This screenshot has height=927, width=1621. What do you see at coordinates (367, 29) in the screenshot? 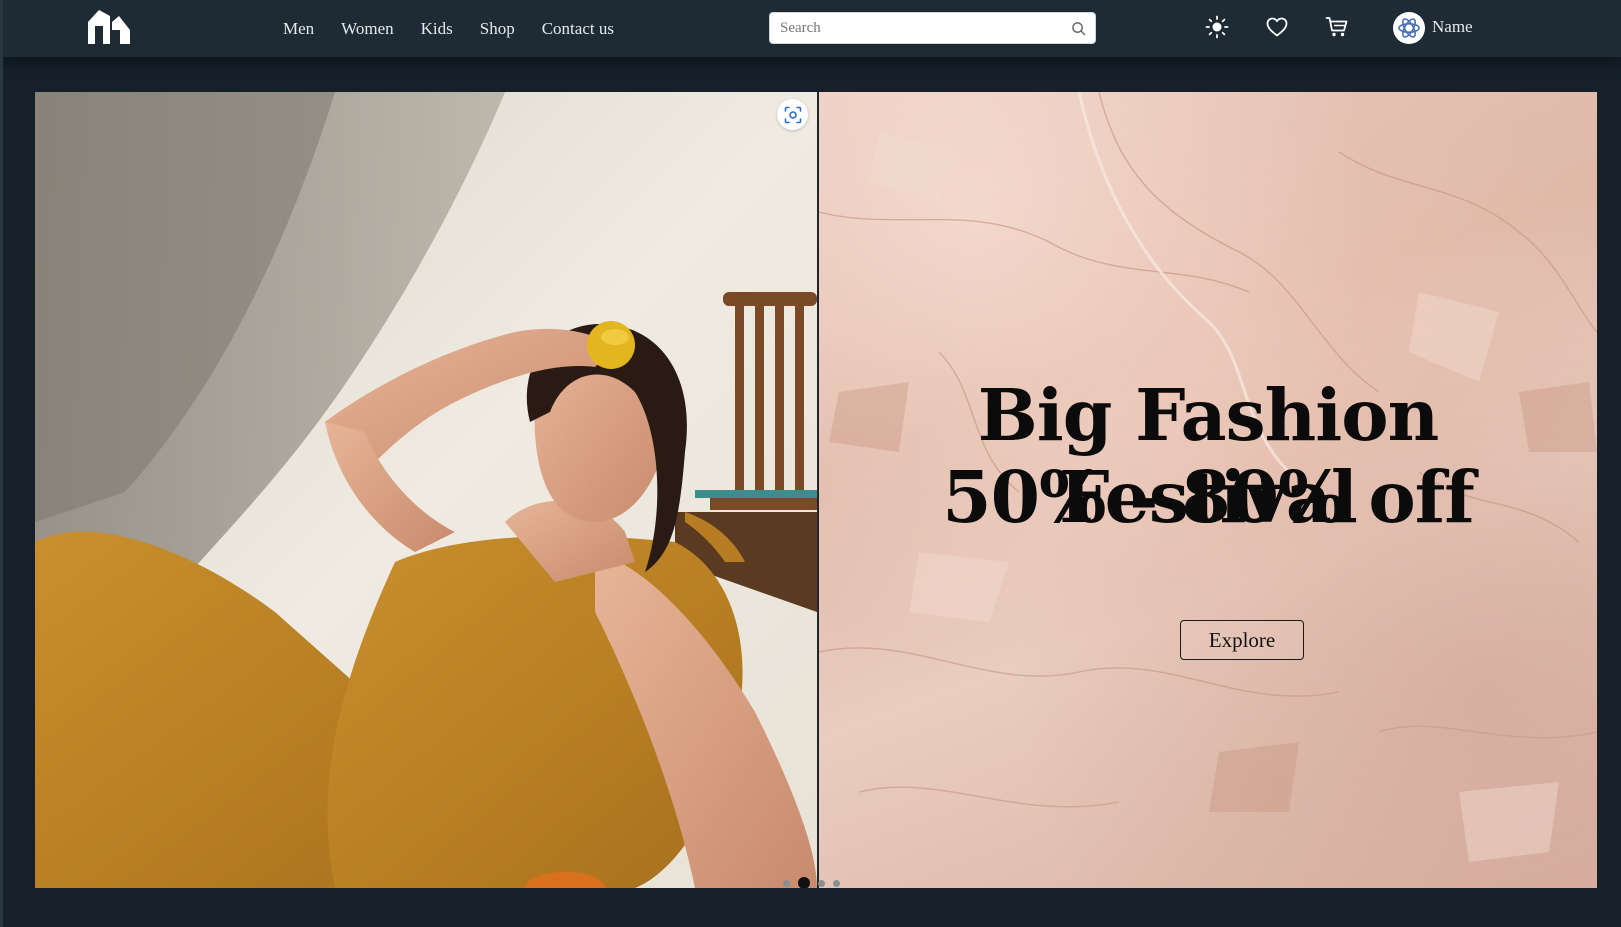
I see `nav-item-women: Women` at bounding box center [367, 29].